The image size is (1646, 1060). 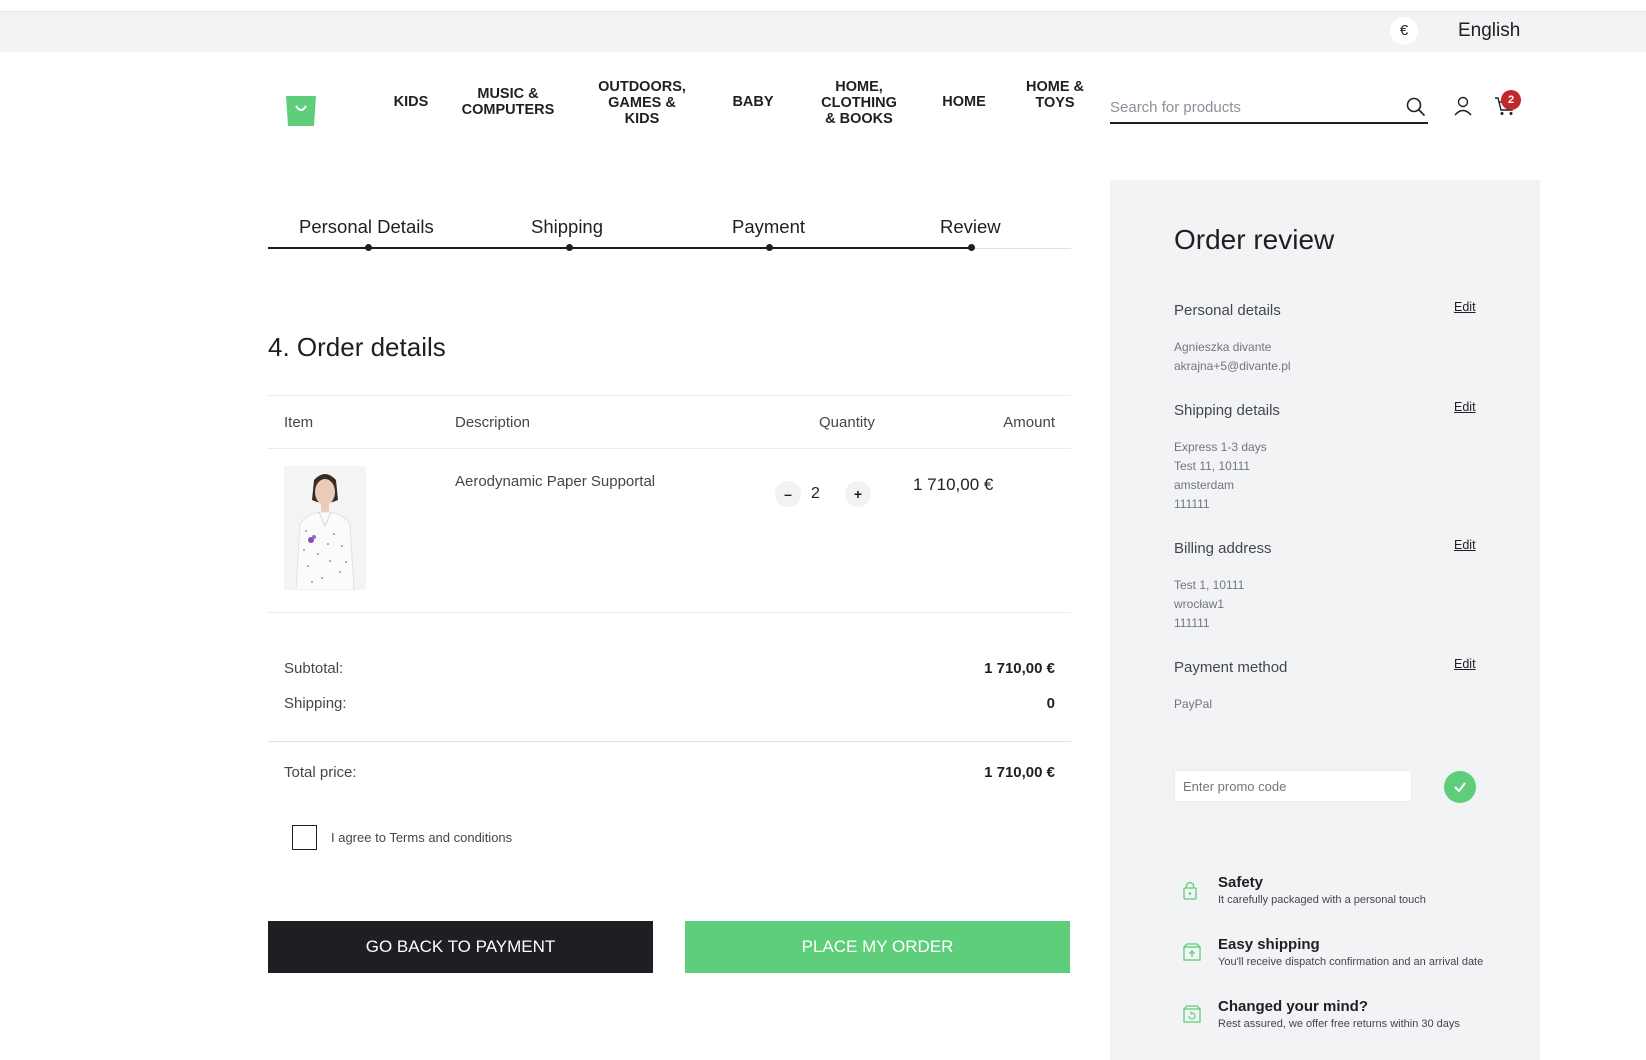 I want to click on column-description: Description, so click(x=493, y=422).